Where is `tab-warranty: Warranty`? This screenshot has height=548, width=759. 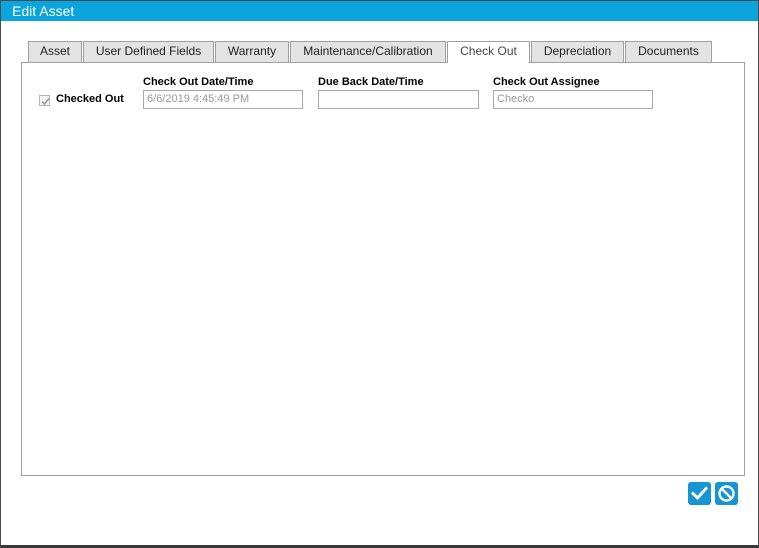
tab-warranty: Warranty is located at coordinates (252, 51).